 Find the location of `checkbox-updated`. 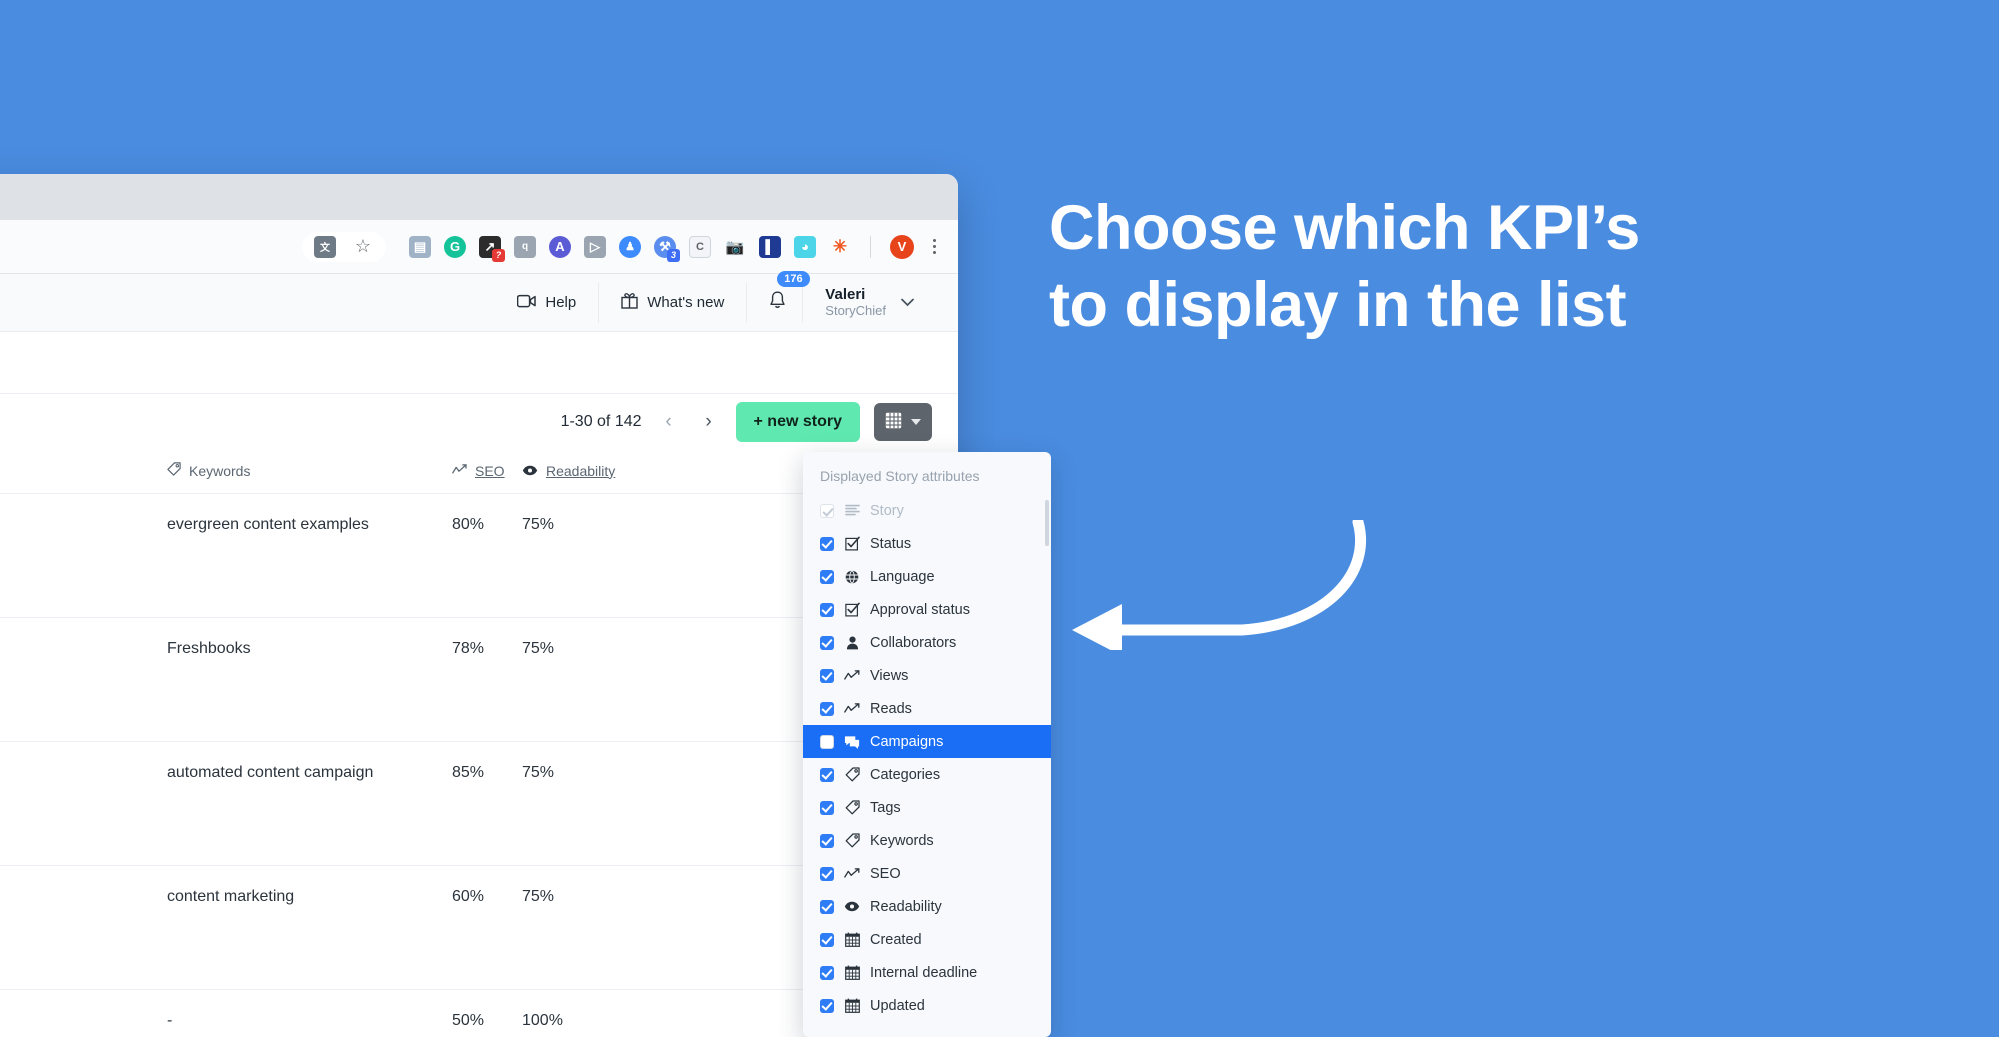

checkbox-updated is located at coordinates (827, 1005).